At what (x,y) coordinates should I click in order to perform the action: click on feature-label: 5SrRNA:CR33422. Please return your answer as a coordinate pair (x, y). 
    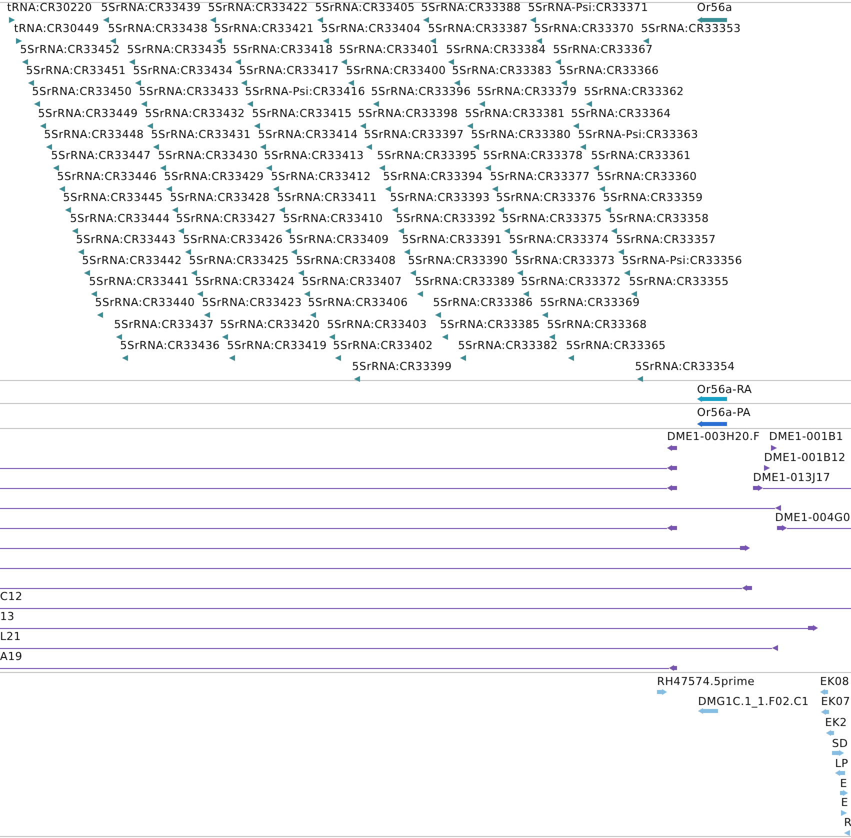
    Looking at the image, I should click on (258, 7).